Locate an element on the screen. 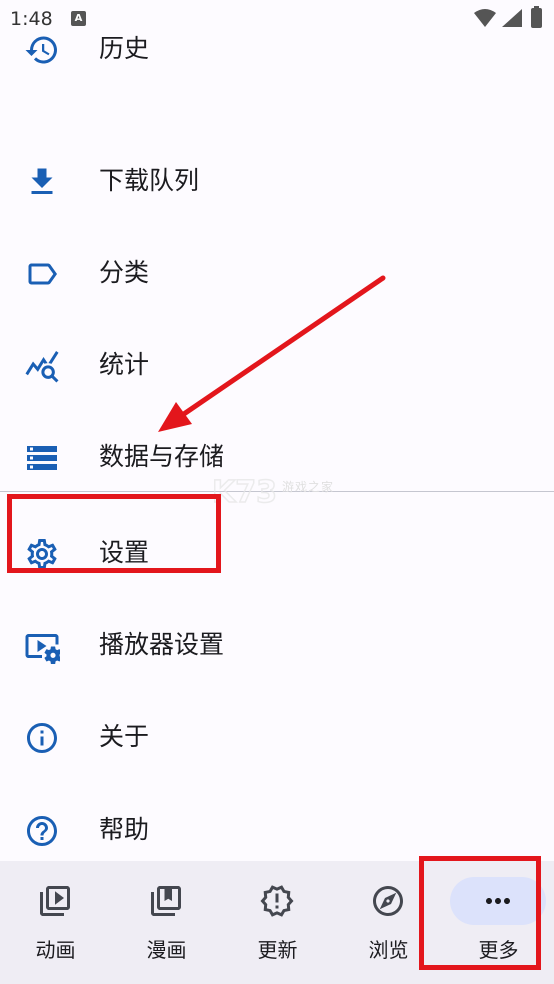 The image size is (554, 984). menu-item-download-queue: 下载队列 is located at coordinates (277, 182).